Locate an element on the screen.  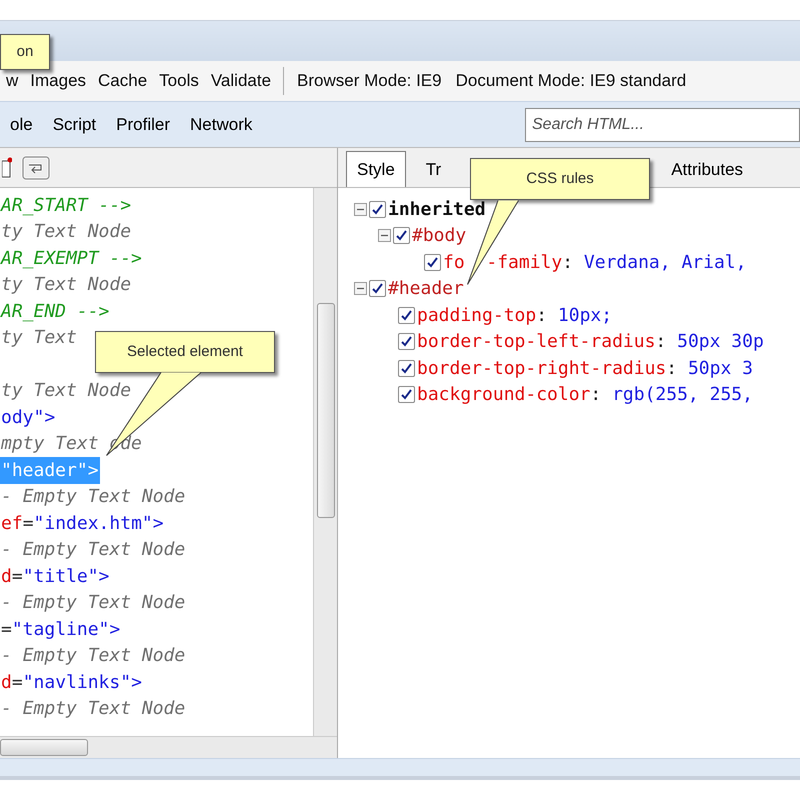
css-property: border-top-left-radius: 50px 30p is located at coordinates (590, 342).